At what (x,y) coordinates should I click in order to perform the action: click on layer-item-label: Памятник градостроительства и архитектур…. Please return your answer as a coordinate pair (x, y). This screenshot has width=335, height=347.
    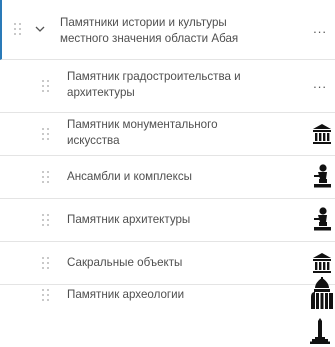
    Looking at the image, I should click on (154, 85).